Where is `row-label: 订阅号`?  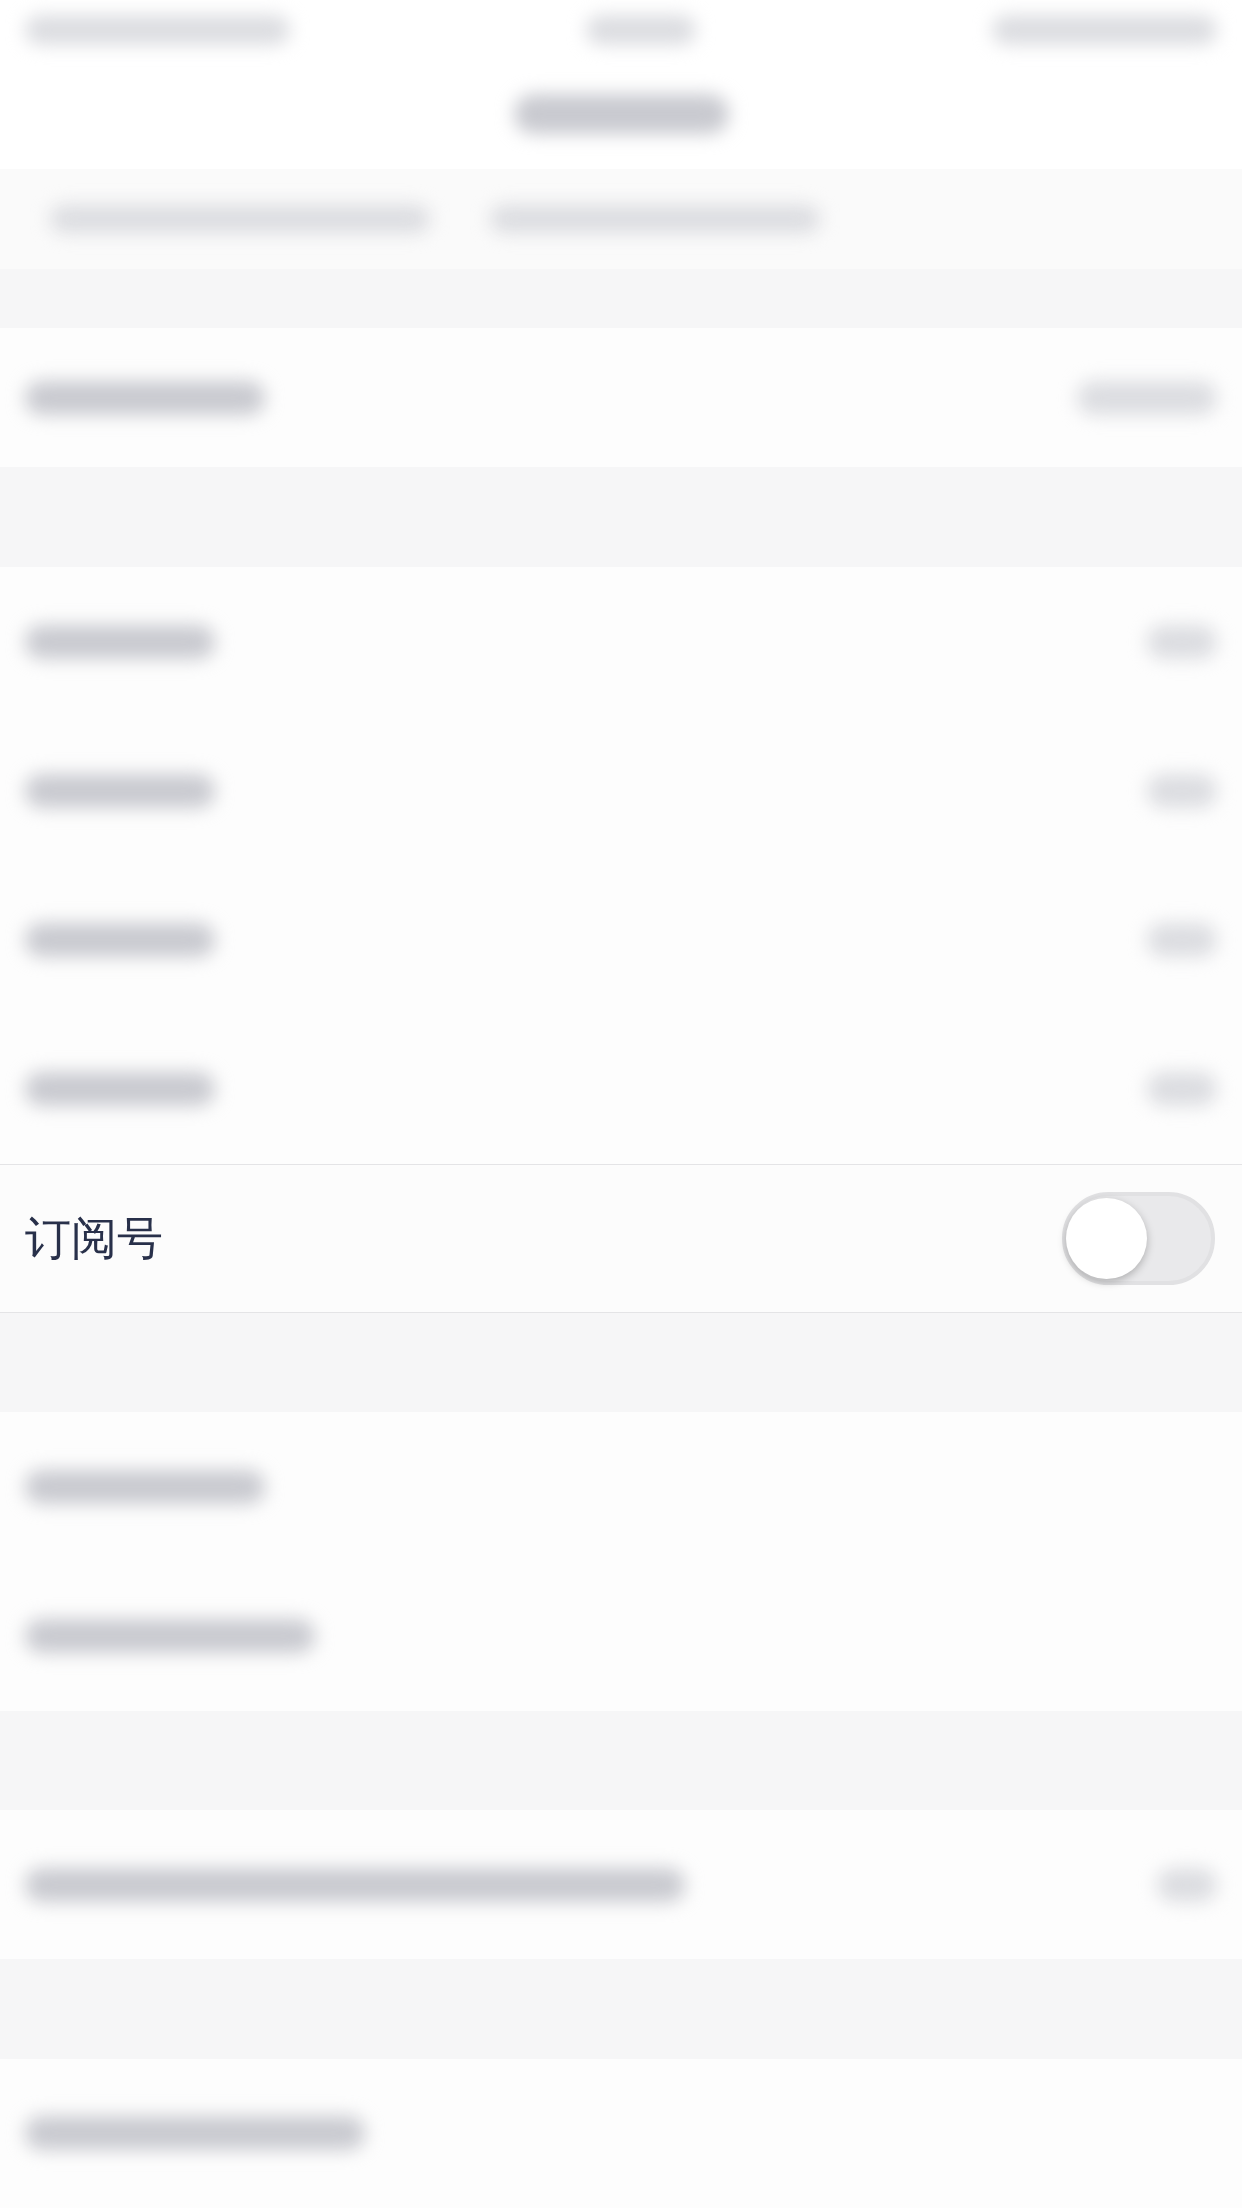 row-label: 订阅号 is located at coordinates (94, 1238).